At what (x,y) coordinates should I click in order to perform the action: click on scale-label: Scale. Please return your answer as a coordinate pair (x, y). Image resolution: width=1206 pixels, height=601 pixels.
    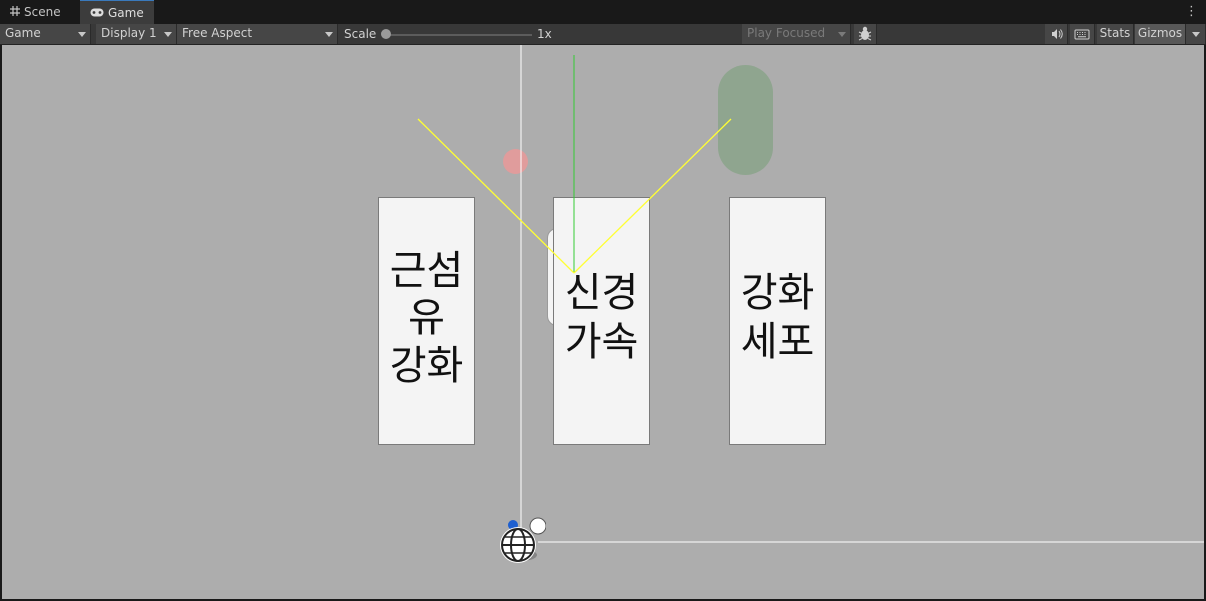
    Looking at the image, I should click on (360, 34).